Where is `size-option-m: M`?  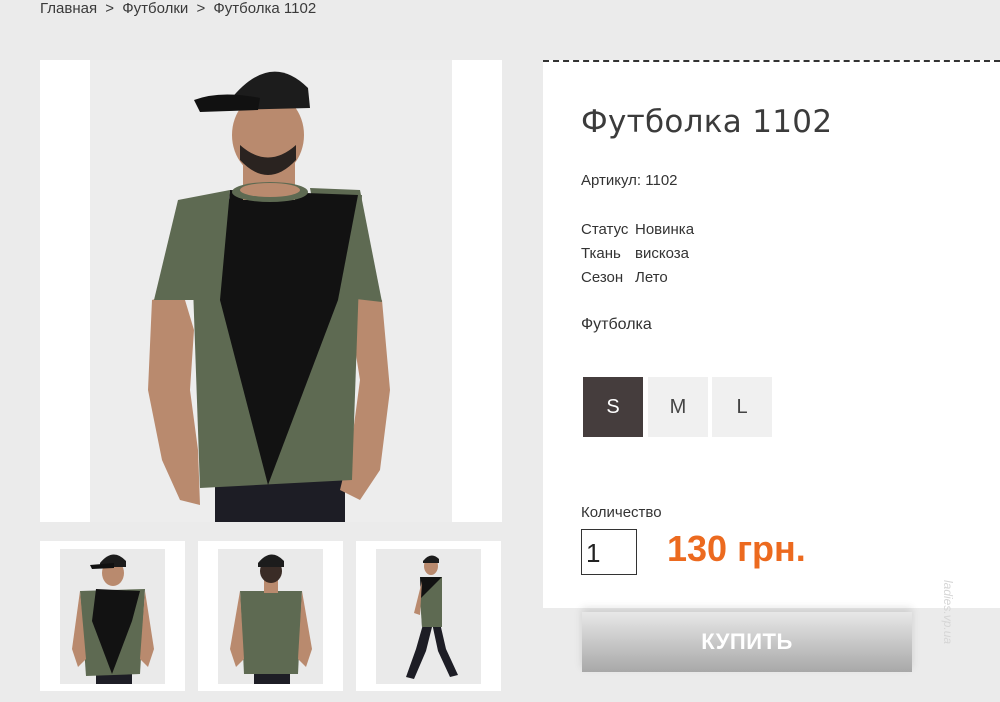
size-option-m: M is located at coordinates (678, 407).